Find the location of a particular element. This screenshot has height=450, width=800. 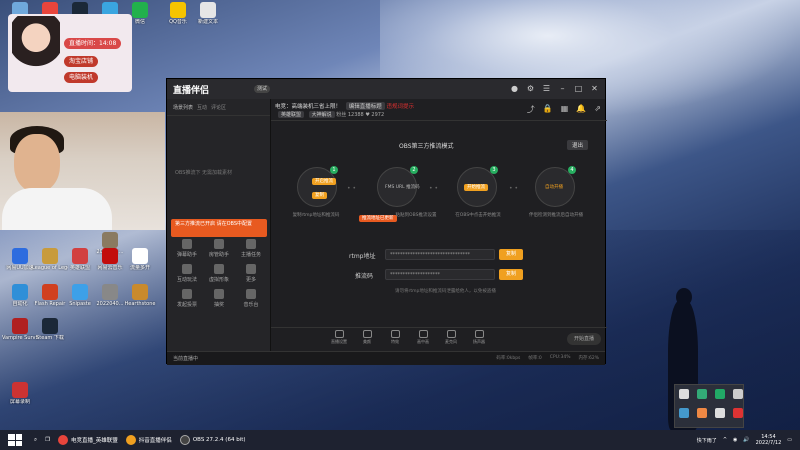

tool-admin: 房管助手 is located at coordinates (219, 248).